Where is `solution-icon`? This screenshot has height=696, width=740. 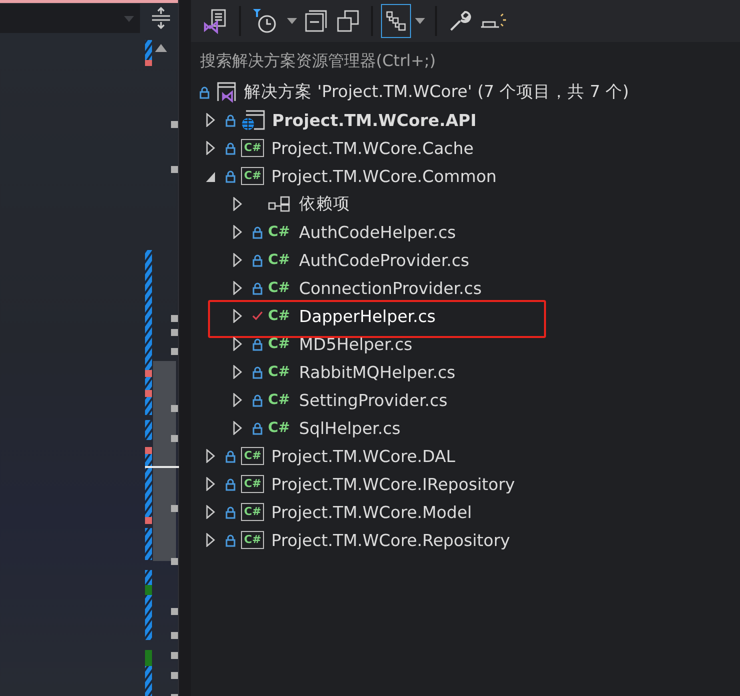
solution-icon is located at coordinates (226, 92).